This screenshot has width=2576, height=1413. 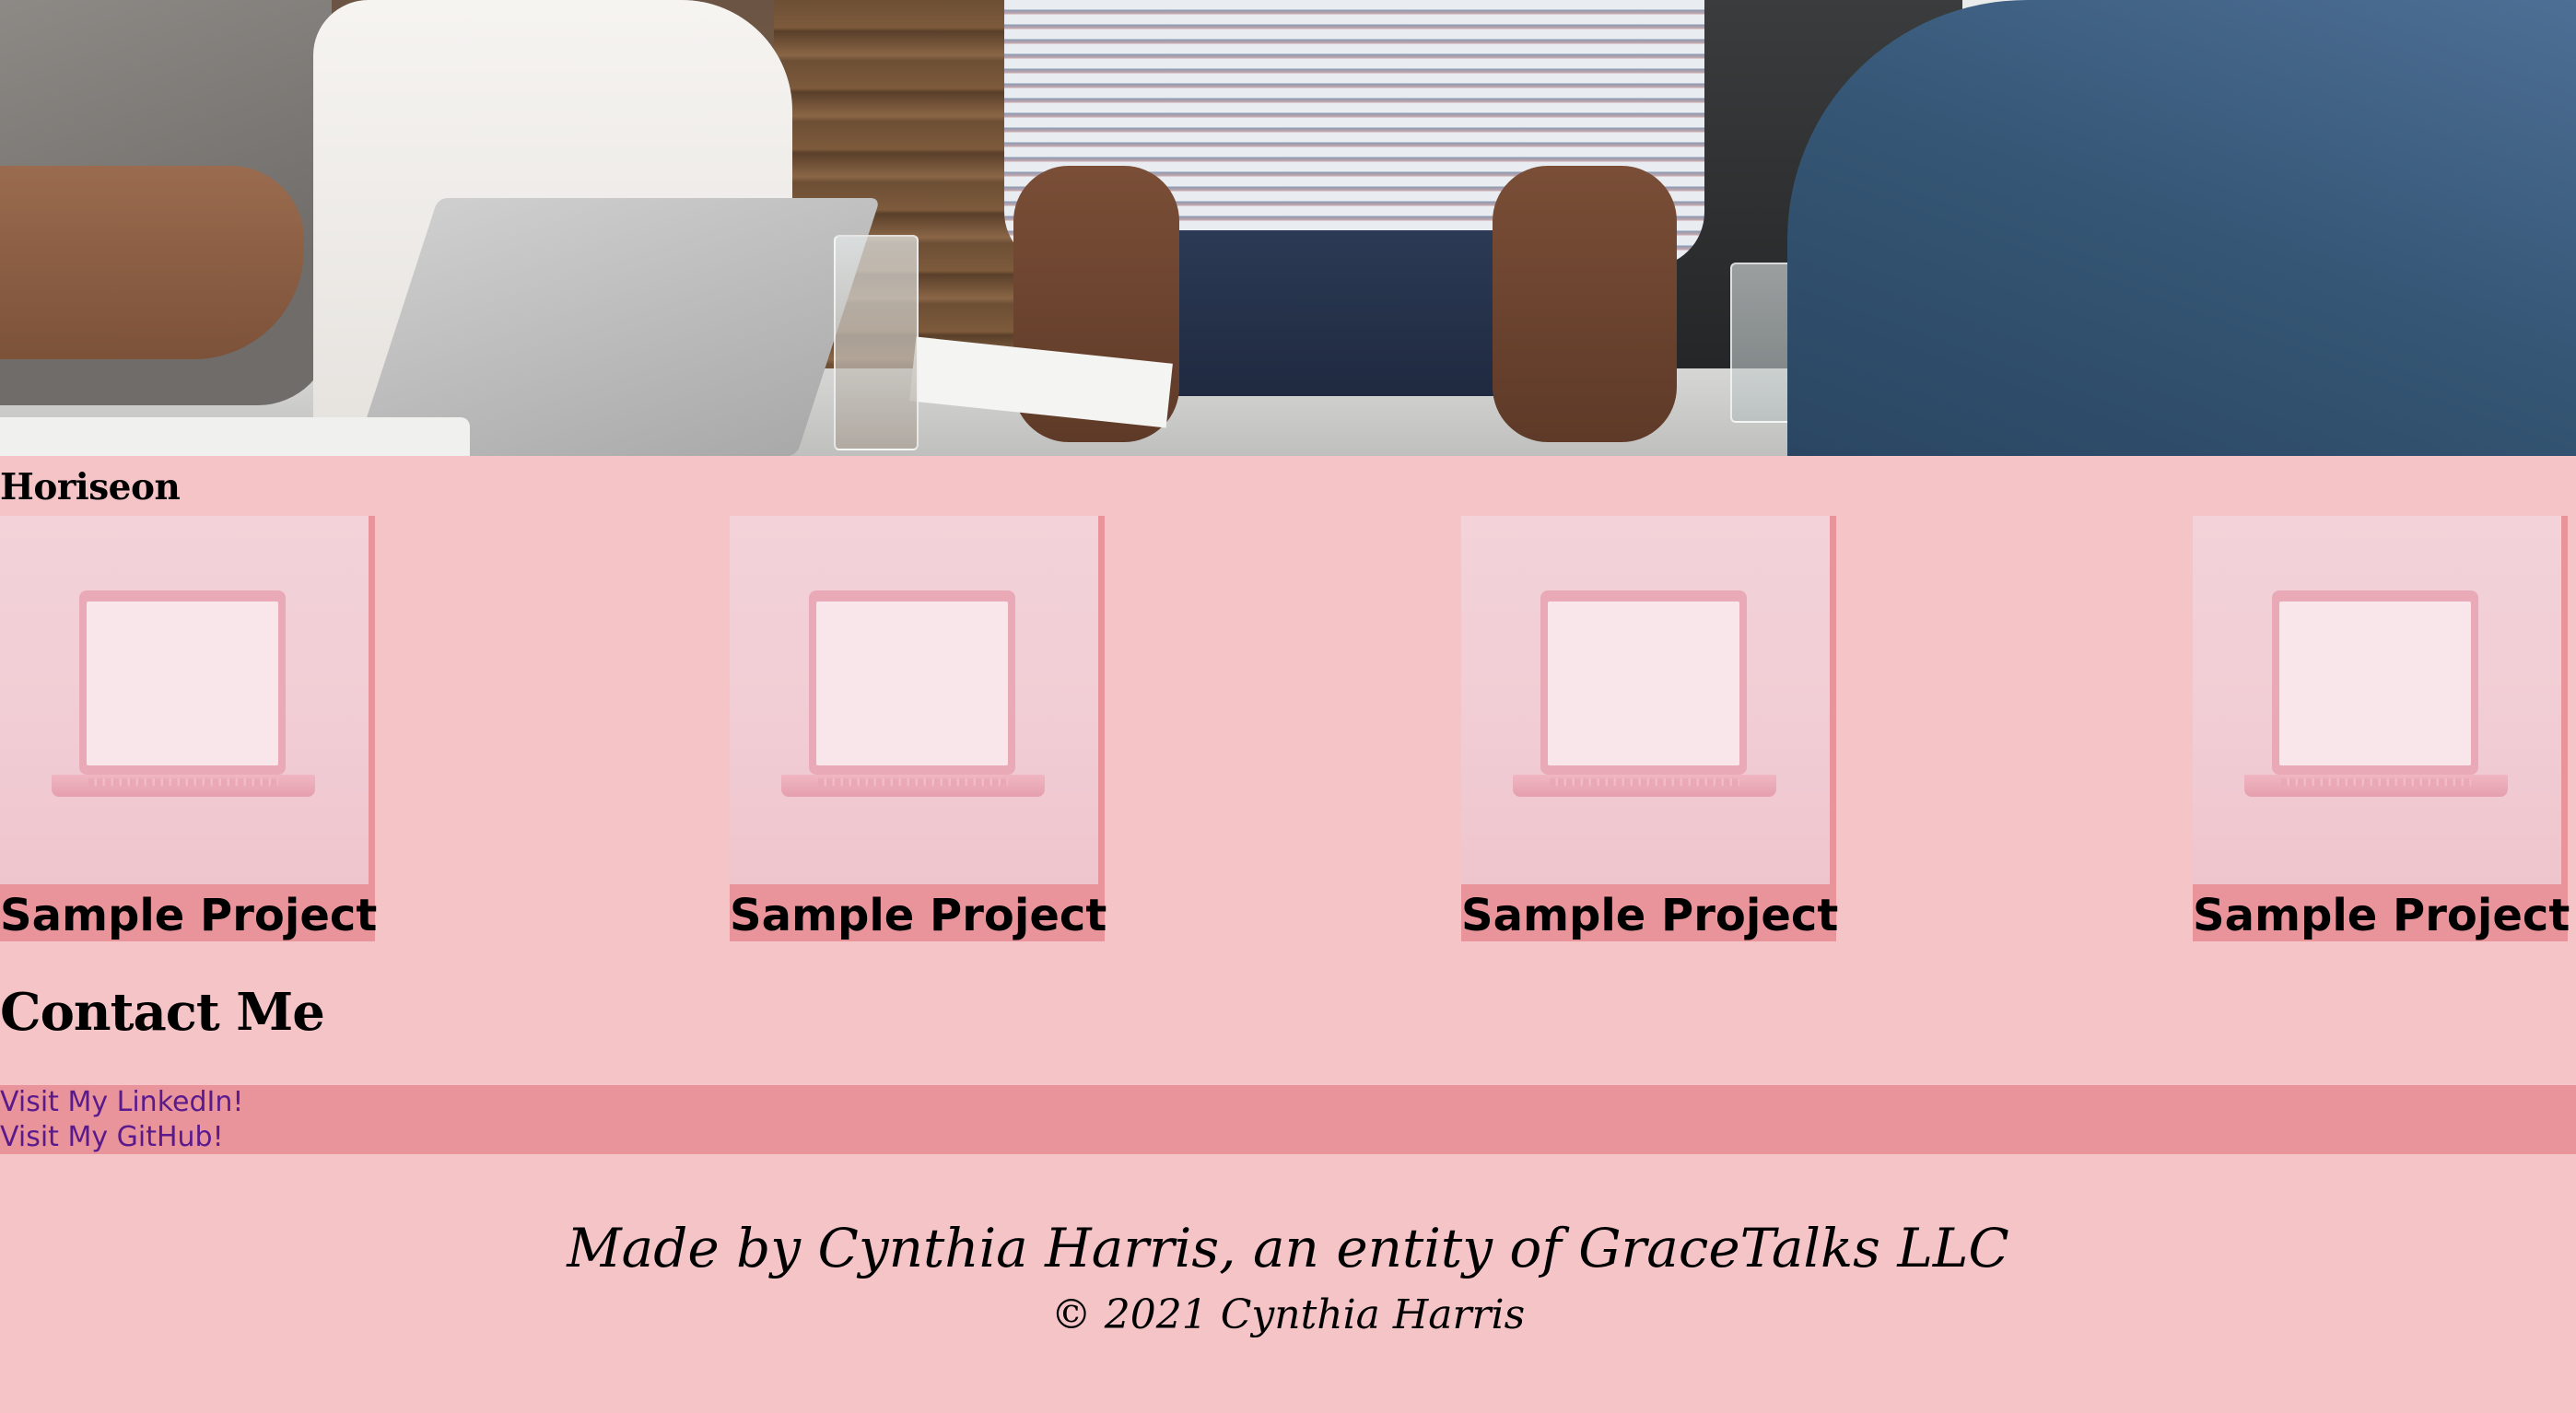 I want to click on hero-corner-tab, so click(x=235, y=437).